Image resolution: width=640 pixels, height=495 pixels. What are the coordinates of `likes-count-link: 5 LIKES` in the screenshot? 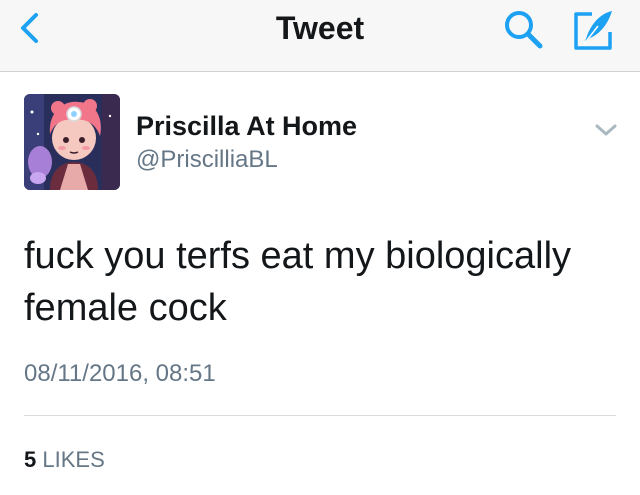 It's located at (64, 460).